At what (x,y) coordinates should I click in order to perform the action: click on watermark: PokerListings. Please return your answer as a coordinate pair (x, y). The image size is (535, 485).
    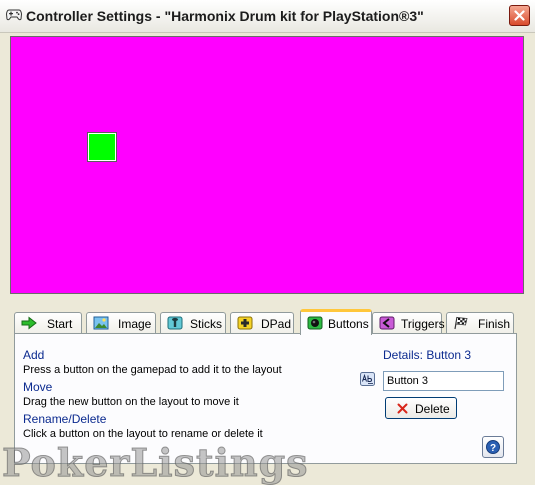
    Looking at the image, I should click on (155, 462).